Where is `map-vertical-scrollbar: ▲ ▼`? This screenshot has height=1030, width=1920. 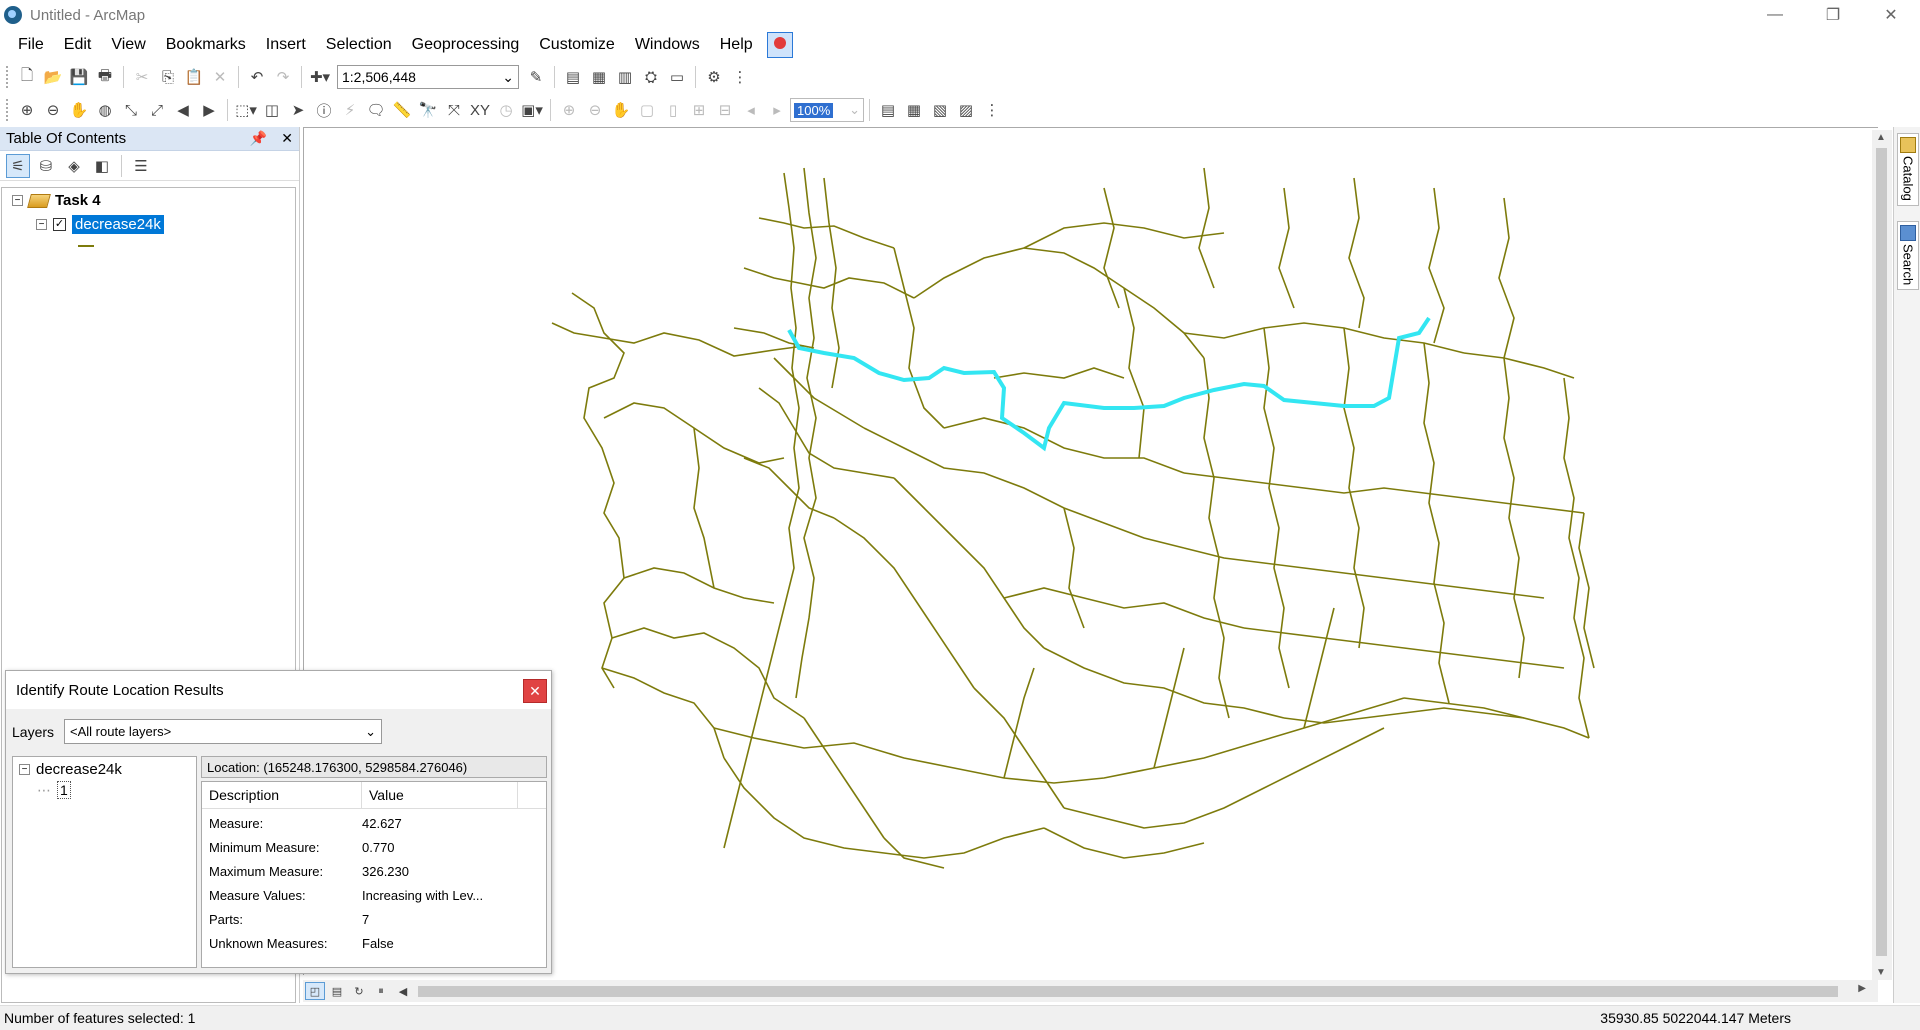 map-vertical-scrollbar: ▲ ▼ is located at coordinates (1882, 555).